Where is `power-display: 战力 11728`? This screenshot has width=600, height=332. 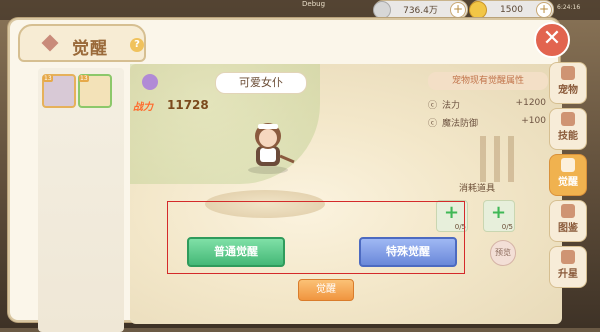 power-display: 战力 11728 is located at coordinates (179, 107).